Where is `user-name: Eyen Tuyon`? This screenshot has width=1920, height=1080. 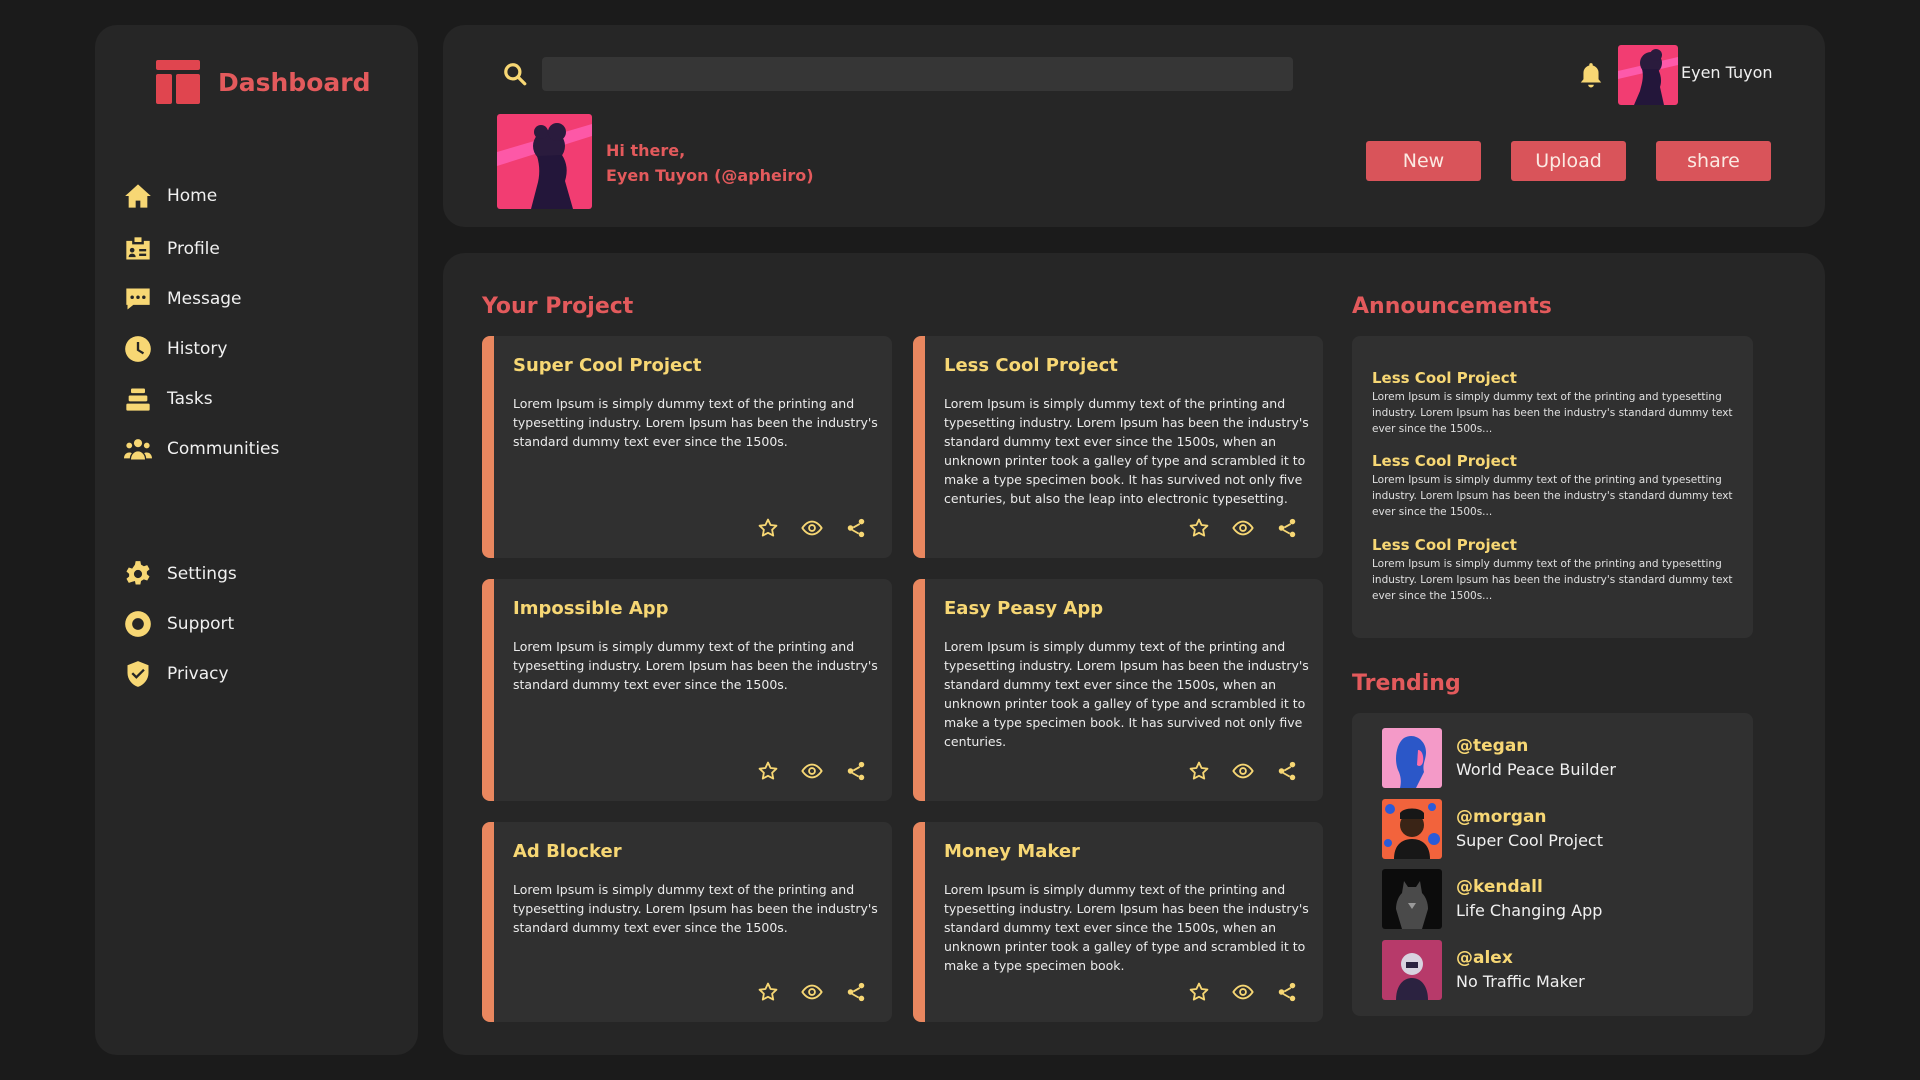
user-name: Eyen Tuyon is located at coordinates (1727, 72).